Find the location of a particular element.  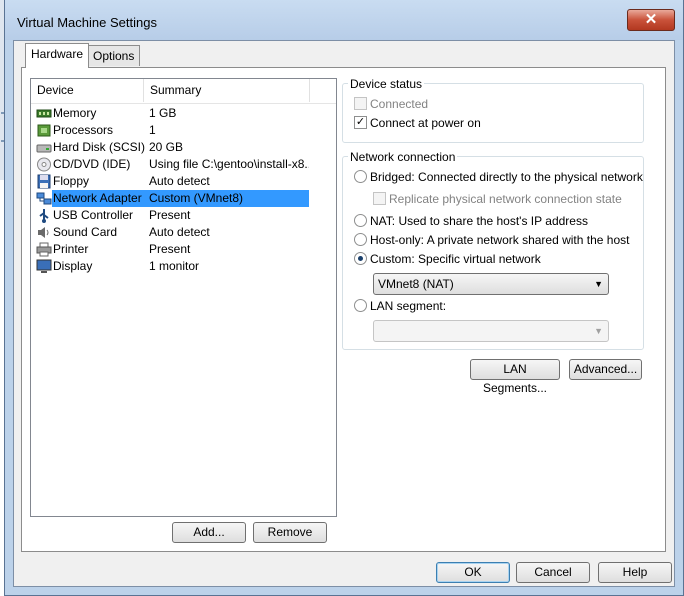

device-summary: 20 GB is located at coordinates (166, 147).